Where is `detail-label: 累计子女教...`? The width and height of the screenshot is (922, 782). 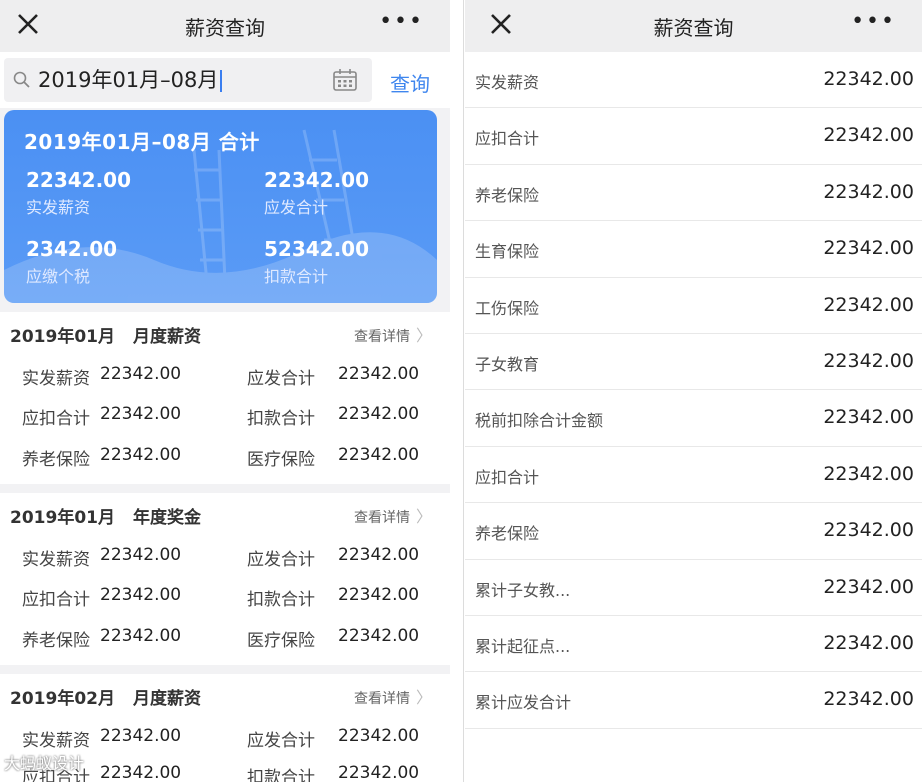
detail-label: 累计子女教... is located at coordinates (523, 590).